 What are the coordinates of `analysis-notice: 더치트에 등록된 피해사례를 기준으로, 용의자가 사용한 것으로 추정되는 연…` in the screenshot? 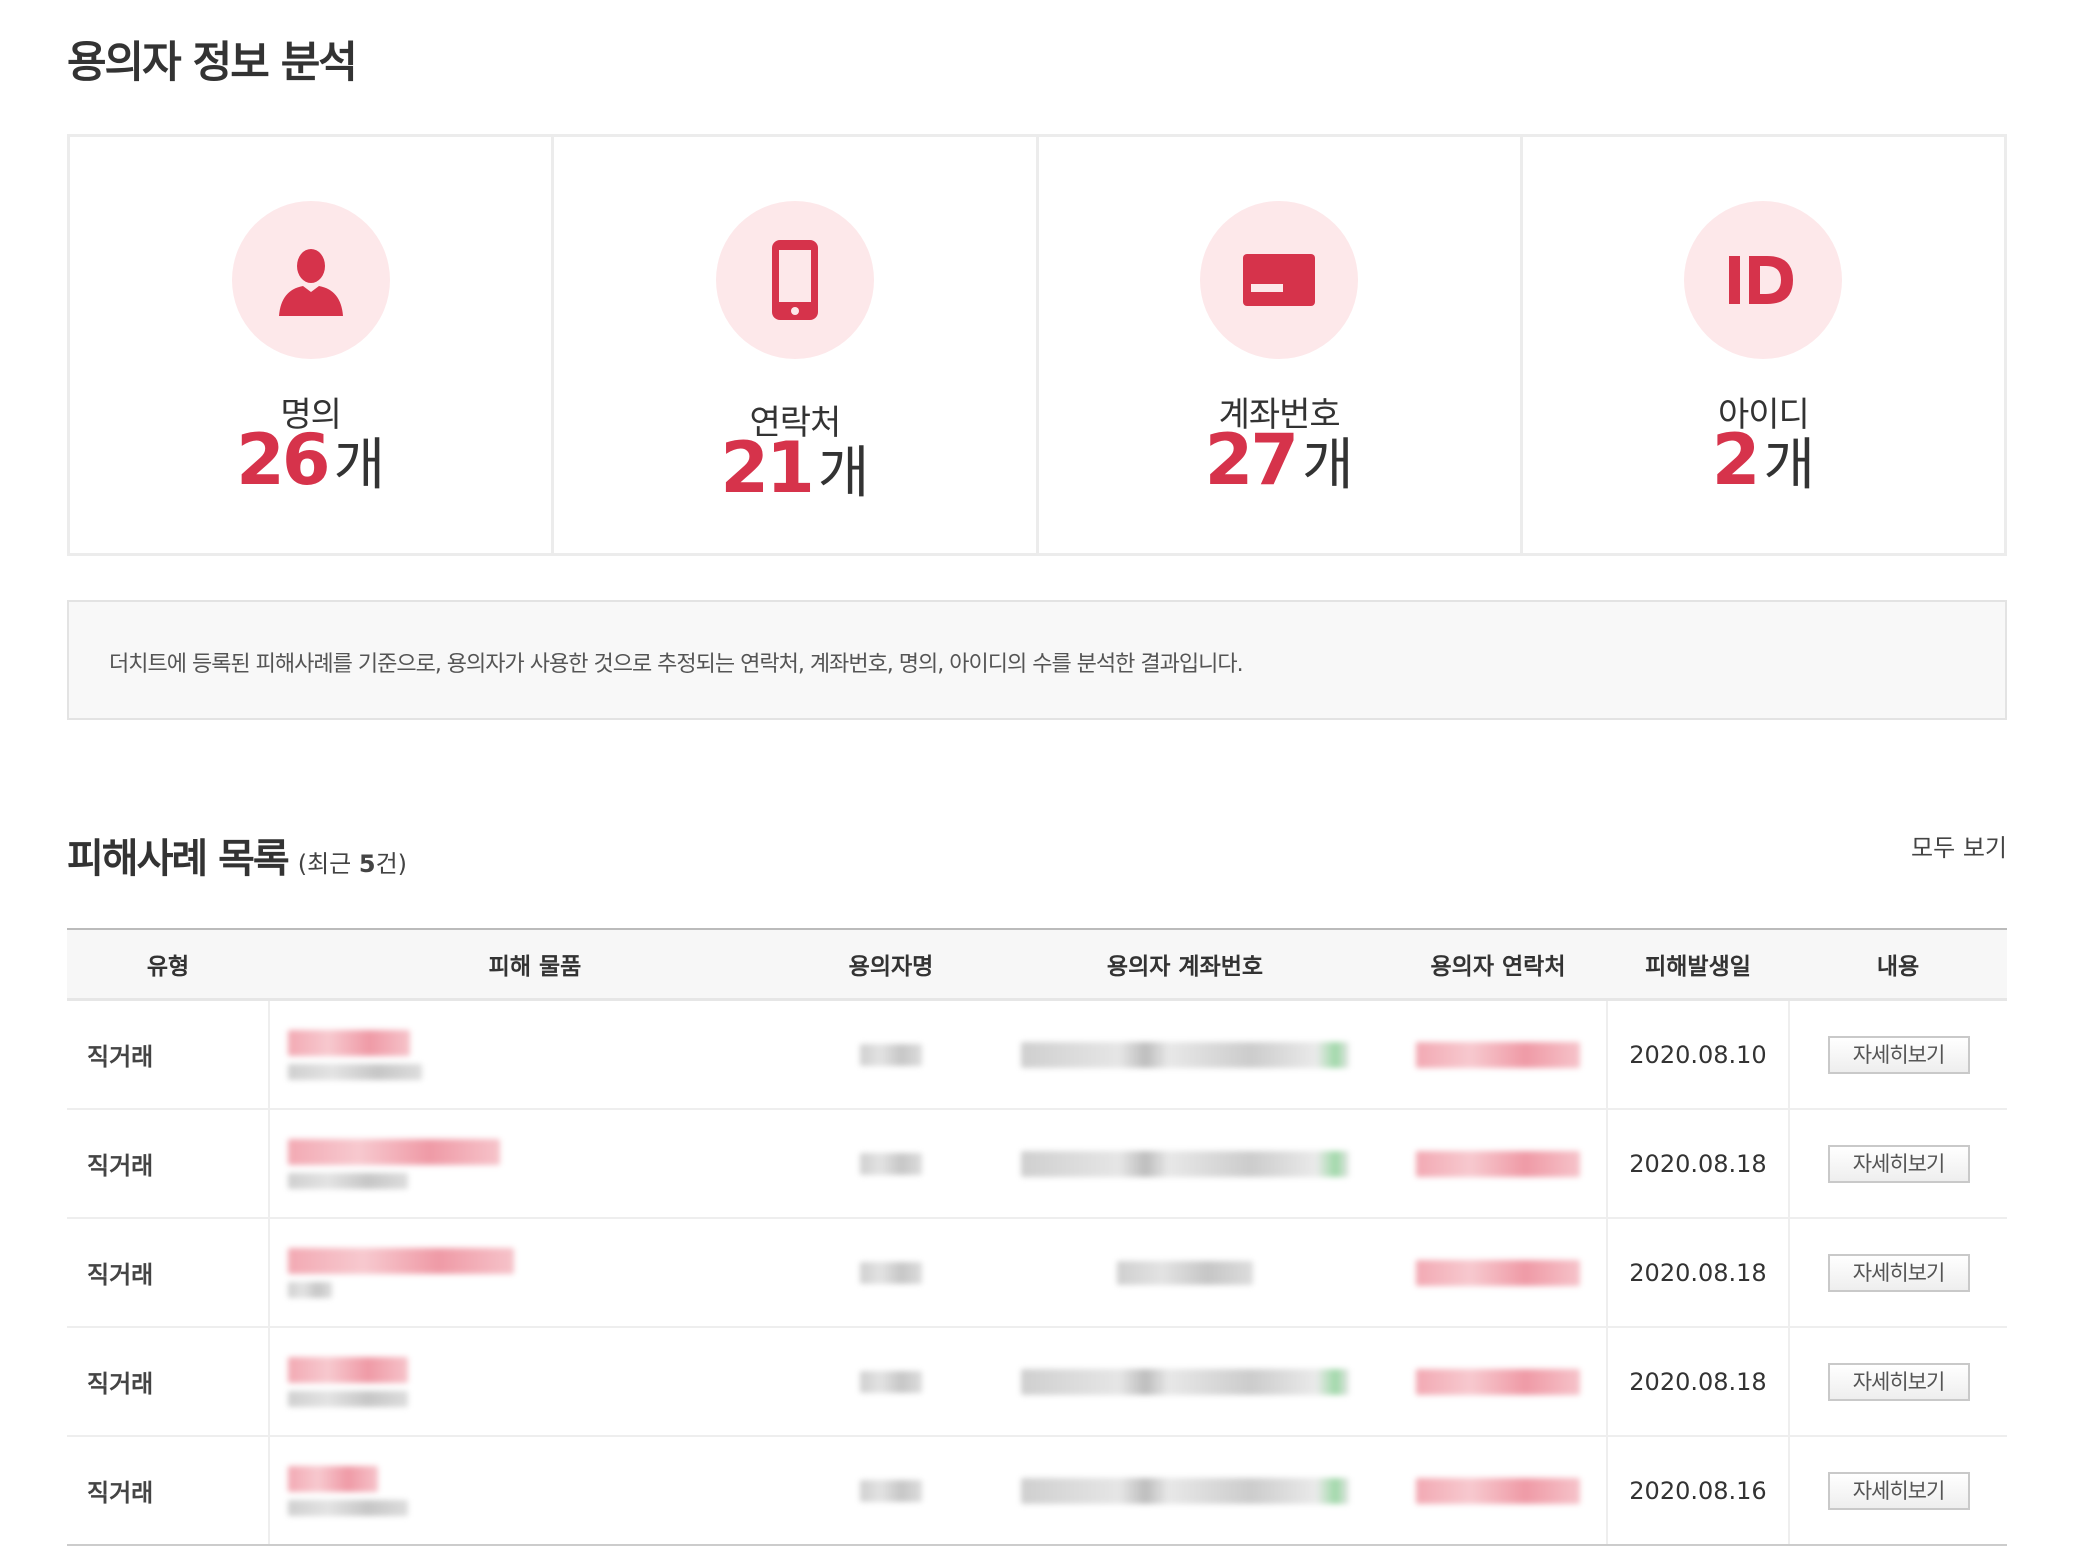 It's located at (1037, 660).